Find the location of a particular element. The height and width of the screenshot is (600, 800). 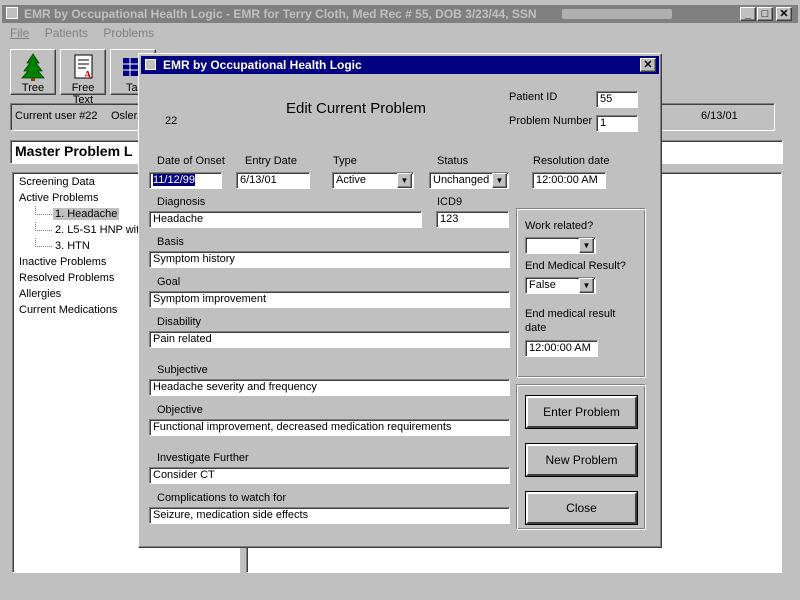

basis-label: Basis is located at coordinates (170, 242).